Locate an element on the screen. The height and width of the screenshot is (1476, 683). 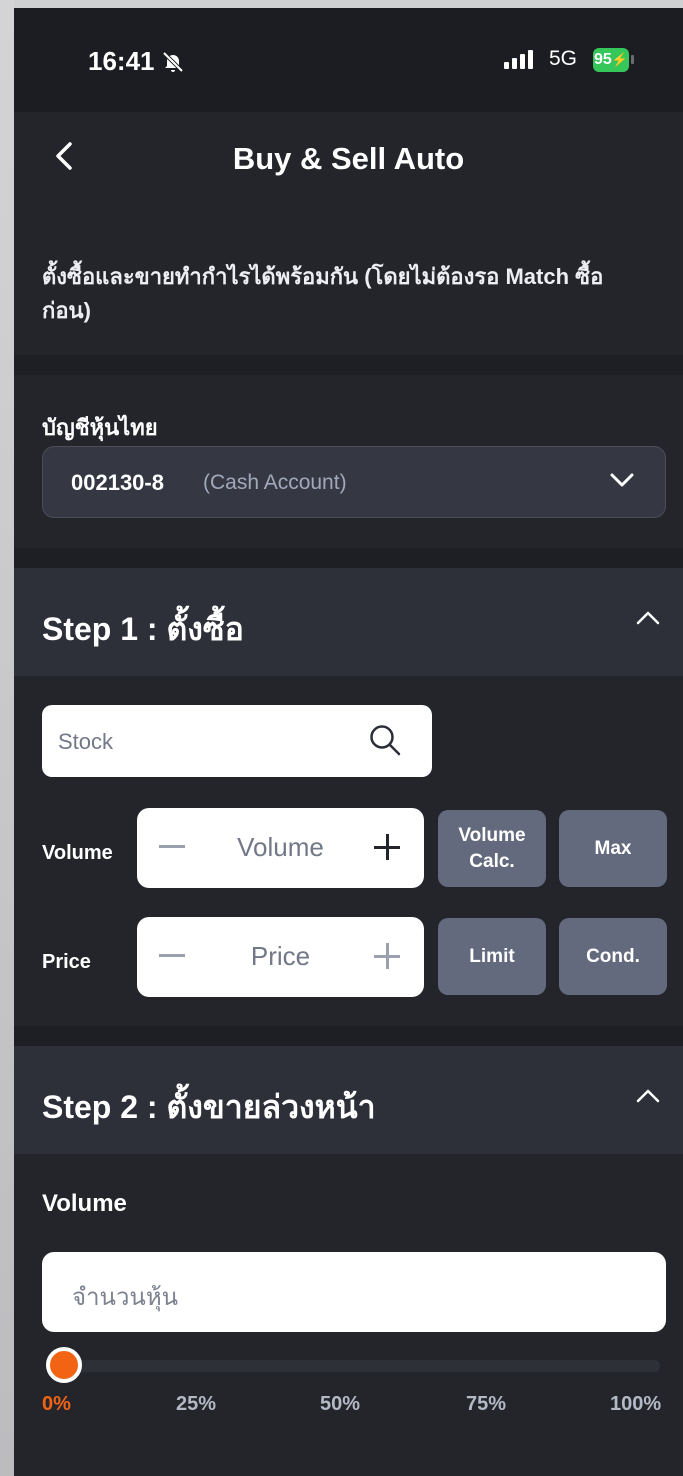
limit-button: Limit is located at coordinates (492, 956).